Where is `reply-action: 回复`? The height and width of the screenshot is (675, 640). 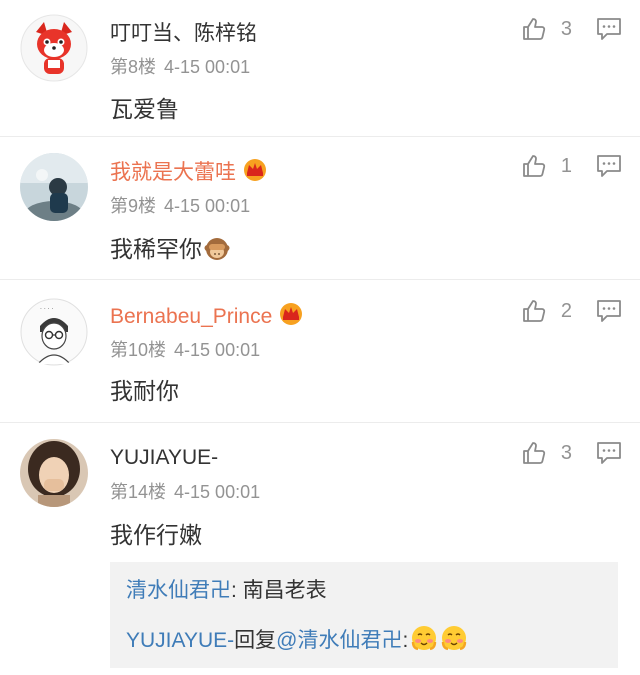 reply-action: 回复 is located at coordinates (255, 640).